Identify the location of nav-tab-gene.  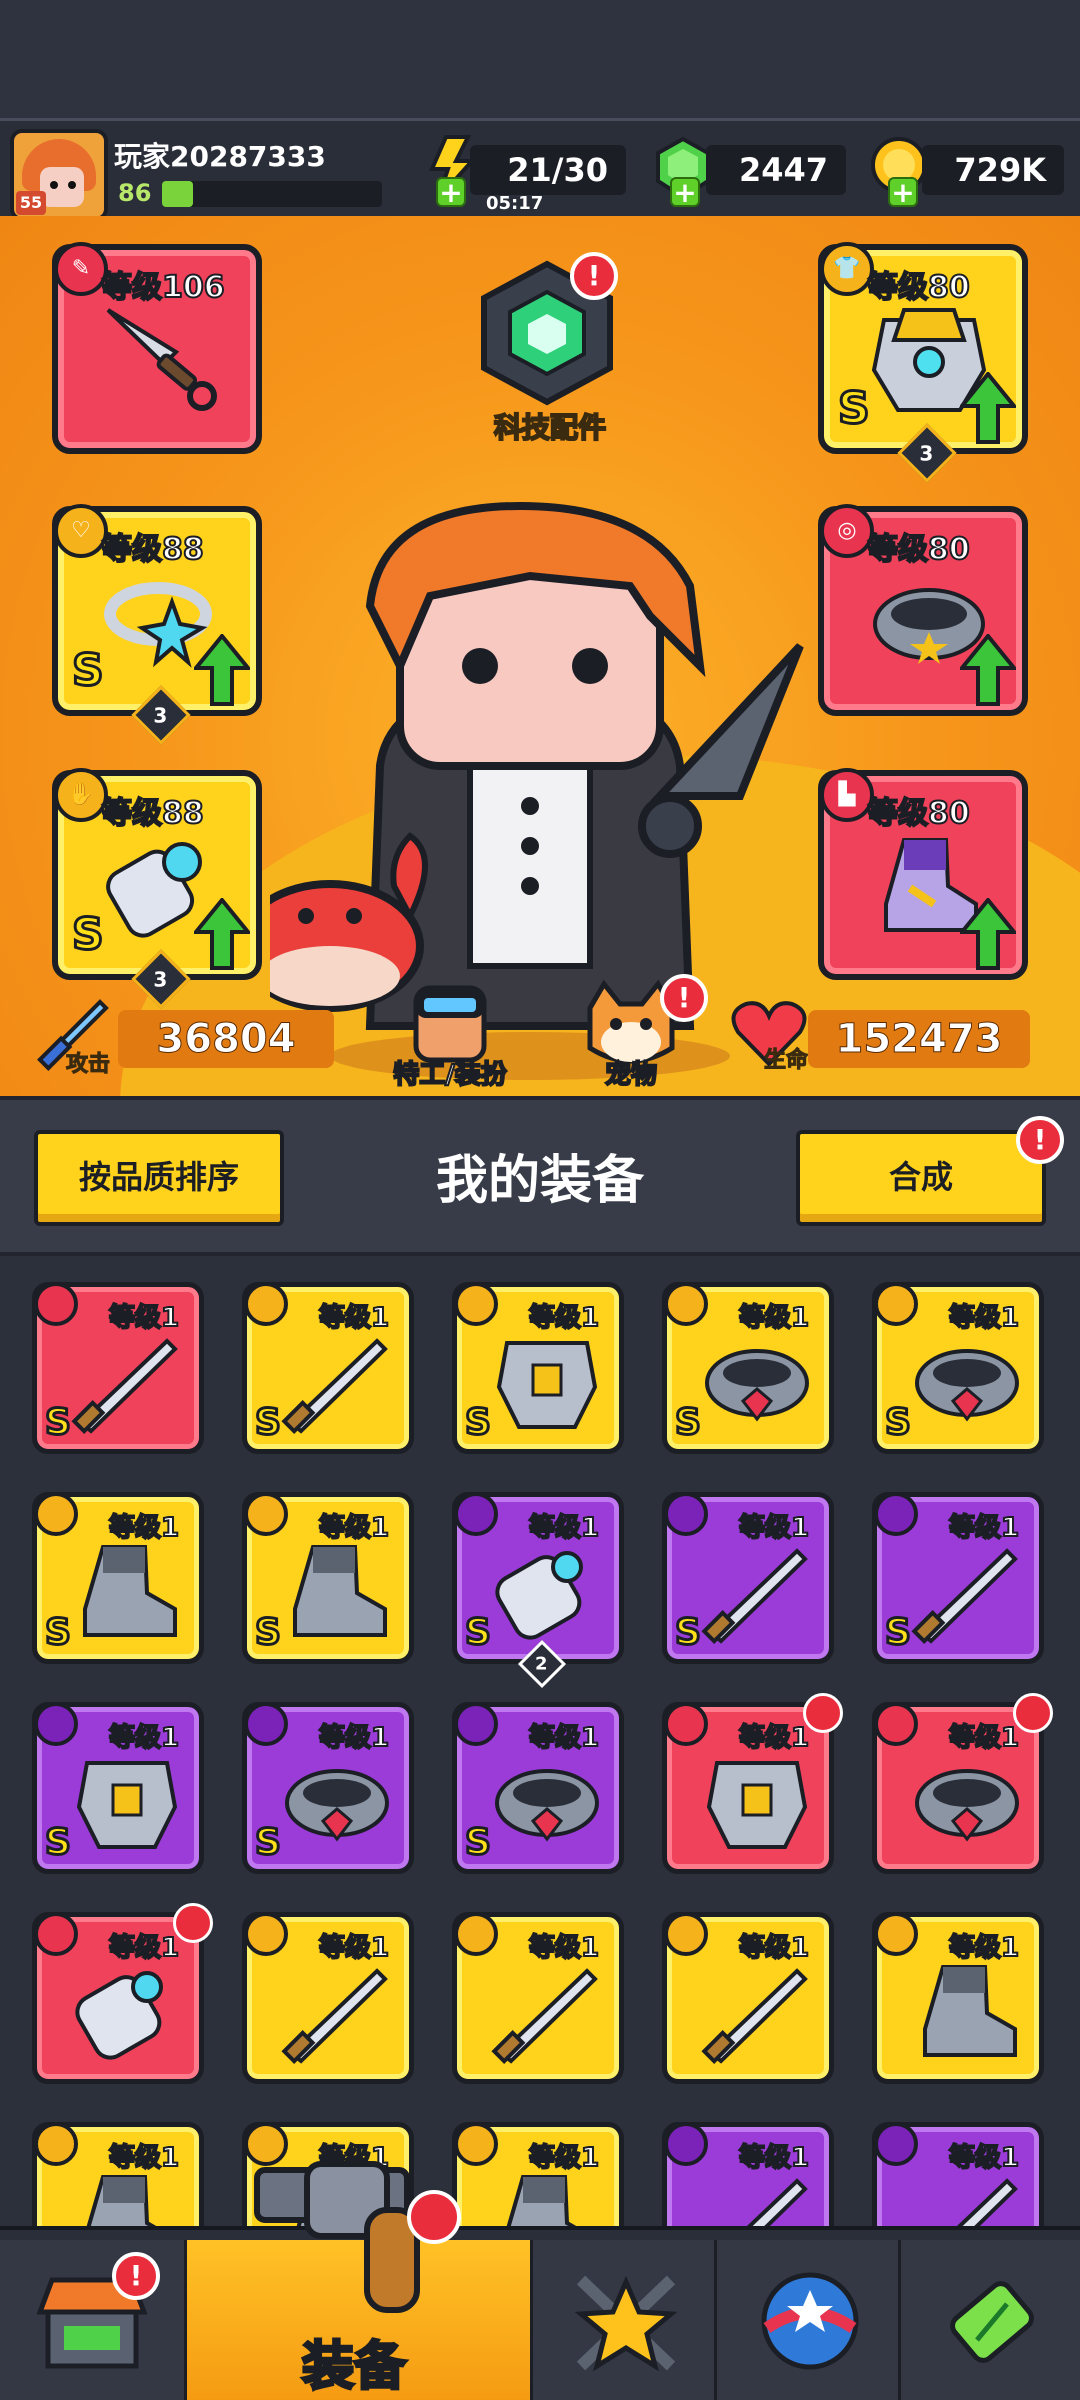
(989, 2320).